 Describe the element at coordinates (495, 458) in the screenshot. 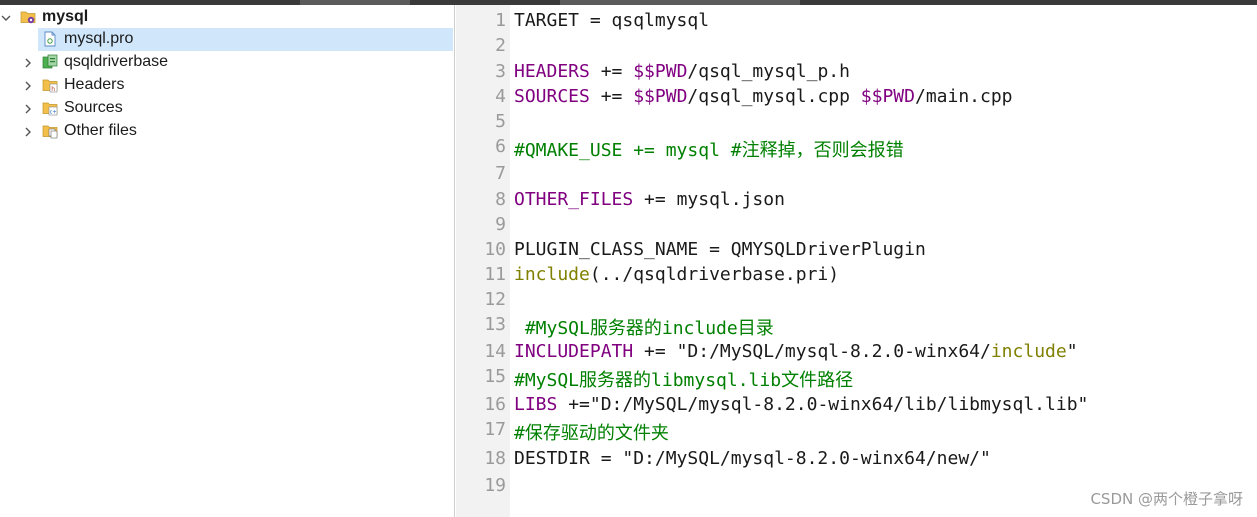

I see `line-number: 18` at that location.